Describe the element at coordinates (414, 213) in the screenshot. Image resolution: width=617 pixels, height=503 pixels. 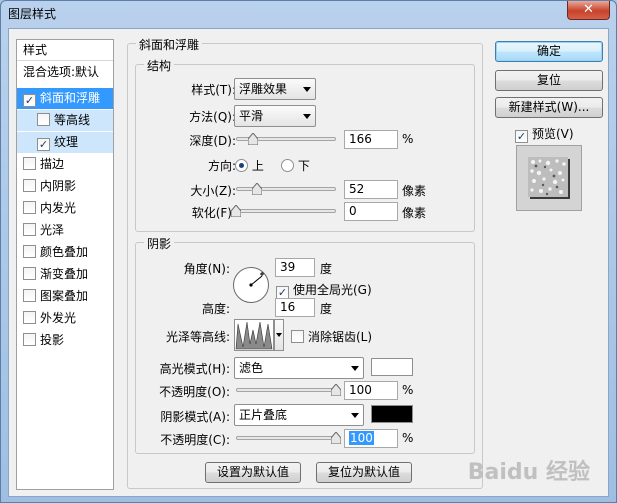
I see `soften-unit: 像素` at that location.